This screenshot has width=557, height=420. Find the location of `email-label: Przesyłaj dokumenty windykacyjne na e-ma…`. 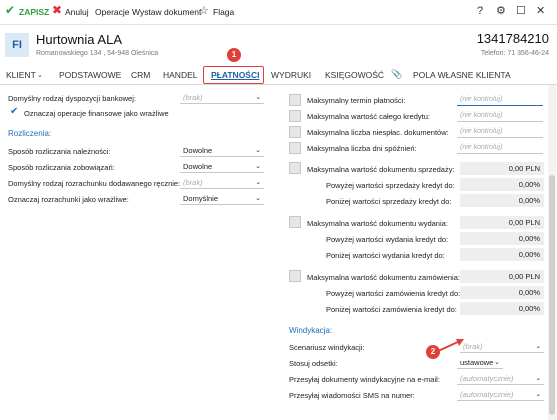

email-label: Przesyłaj dokumenty windykacyjne na e-ma… is located at coordinates (364, 379).